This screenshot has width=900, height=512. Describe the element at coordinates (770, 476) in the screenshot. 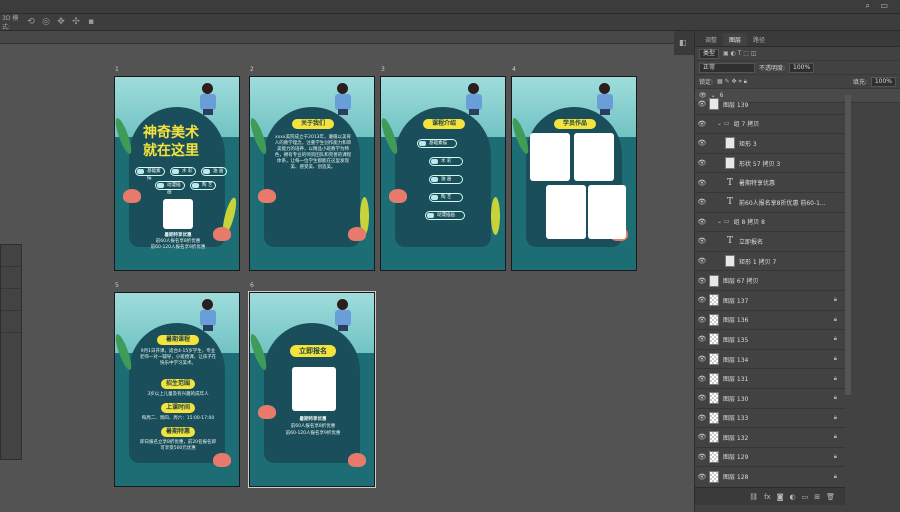

I see `layer-row: 👁︎ 图层 128 🔒︎` at that location.